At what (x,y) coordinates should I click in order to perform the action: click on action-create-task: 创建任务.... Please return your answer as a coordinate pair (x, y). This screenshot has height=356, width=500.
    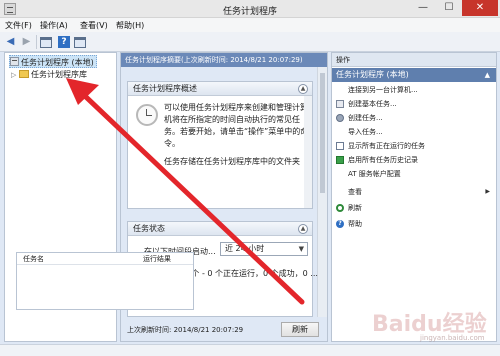
    Looking at the image, I should click on (414, 118).